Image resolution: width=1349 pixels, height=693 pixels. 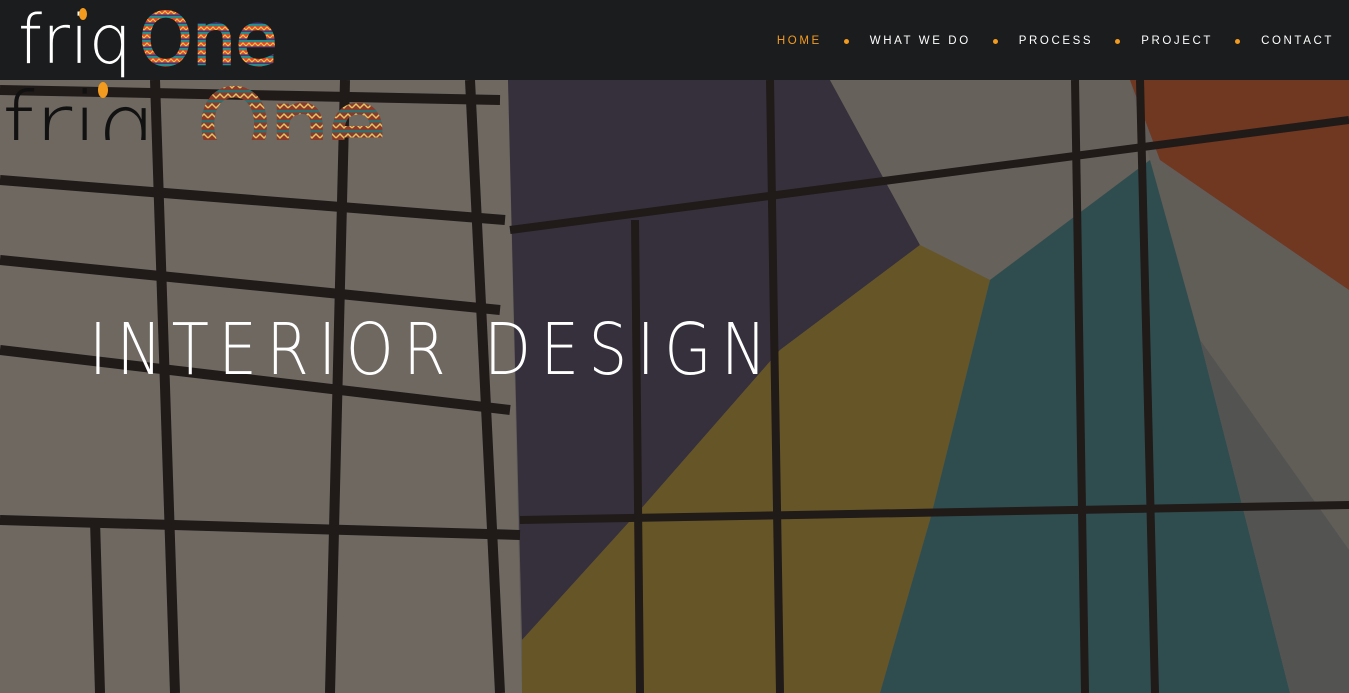 What do you see at coordinates (1297, 41) in the screenshot?
I see `nav-contact: CONTACT` at bounding box center [1297, 41].